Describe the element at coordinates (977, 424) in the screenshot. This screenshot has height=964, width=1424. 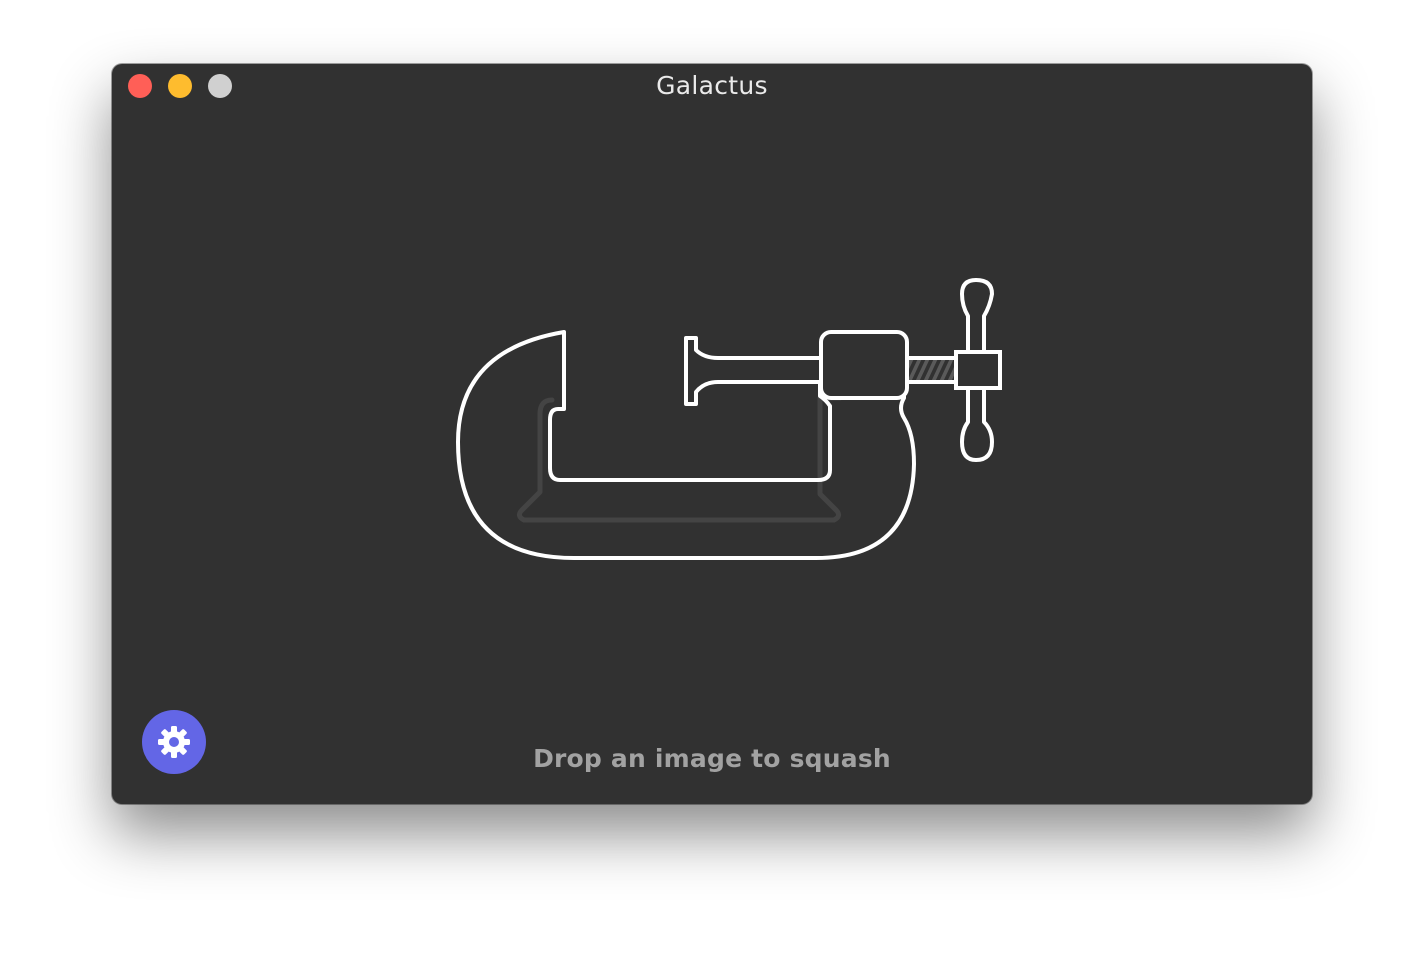
I see `handle-bar-bottom` at that location.